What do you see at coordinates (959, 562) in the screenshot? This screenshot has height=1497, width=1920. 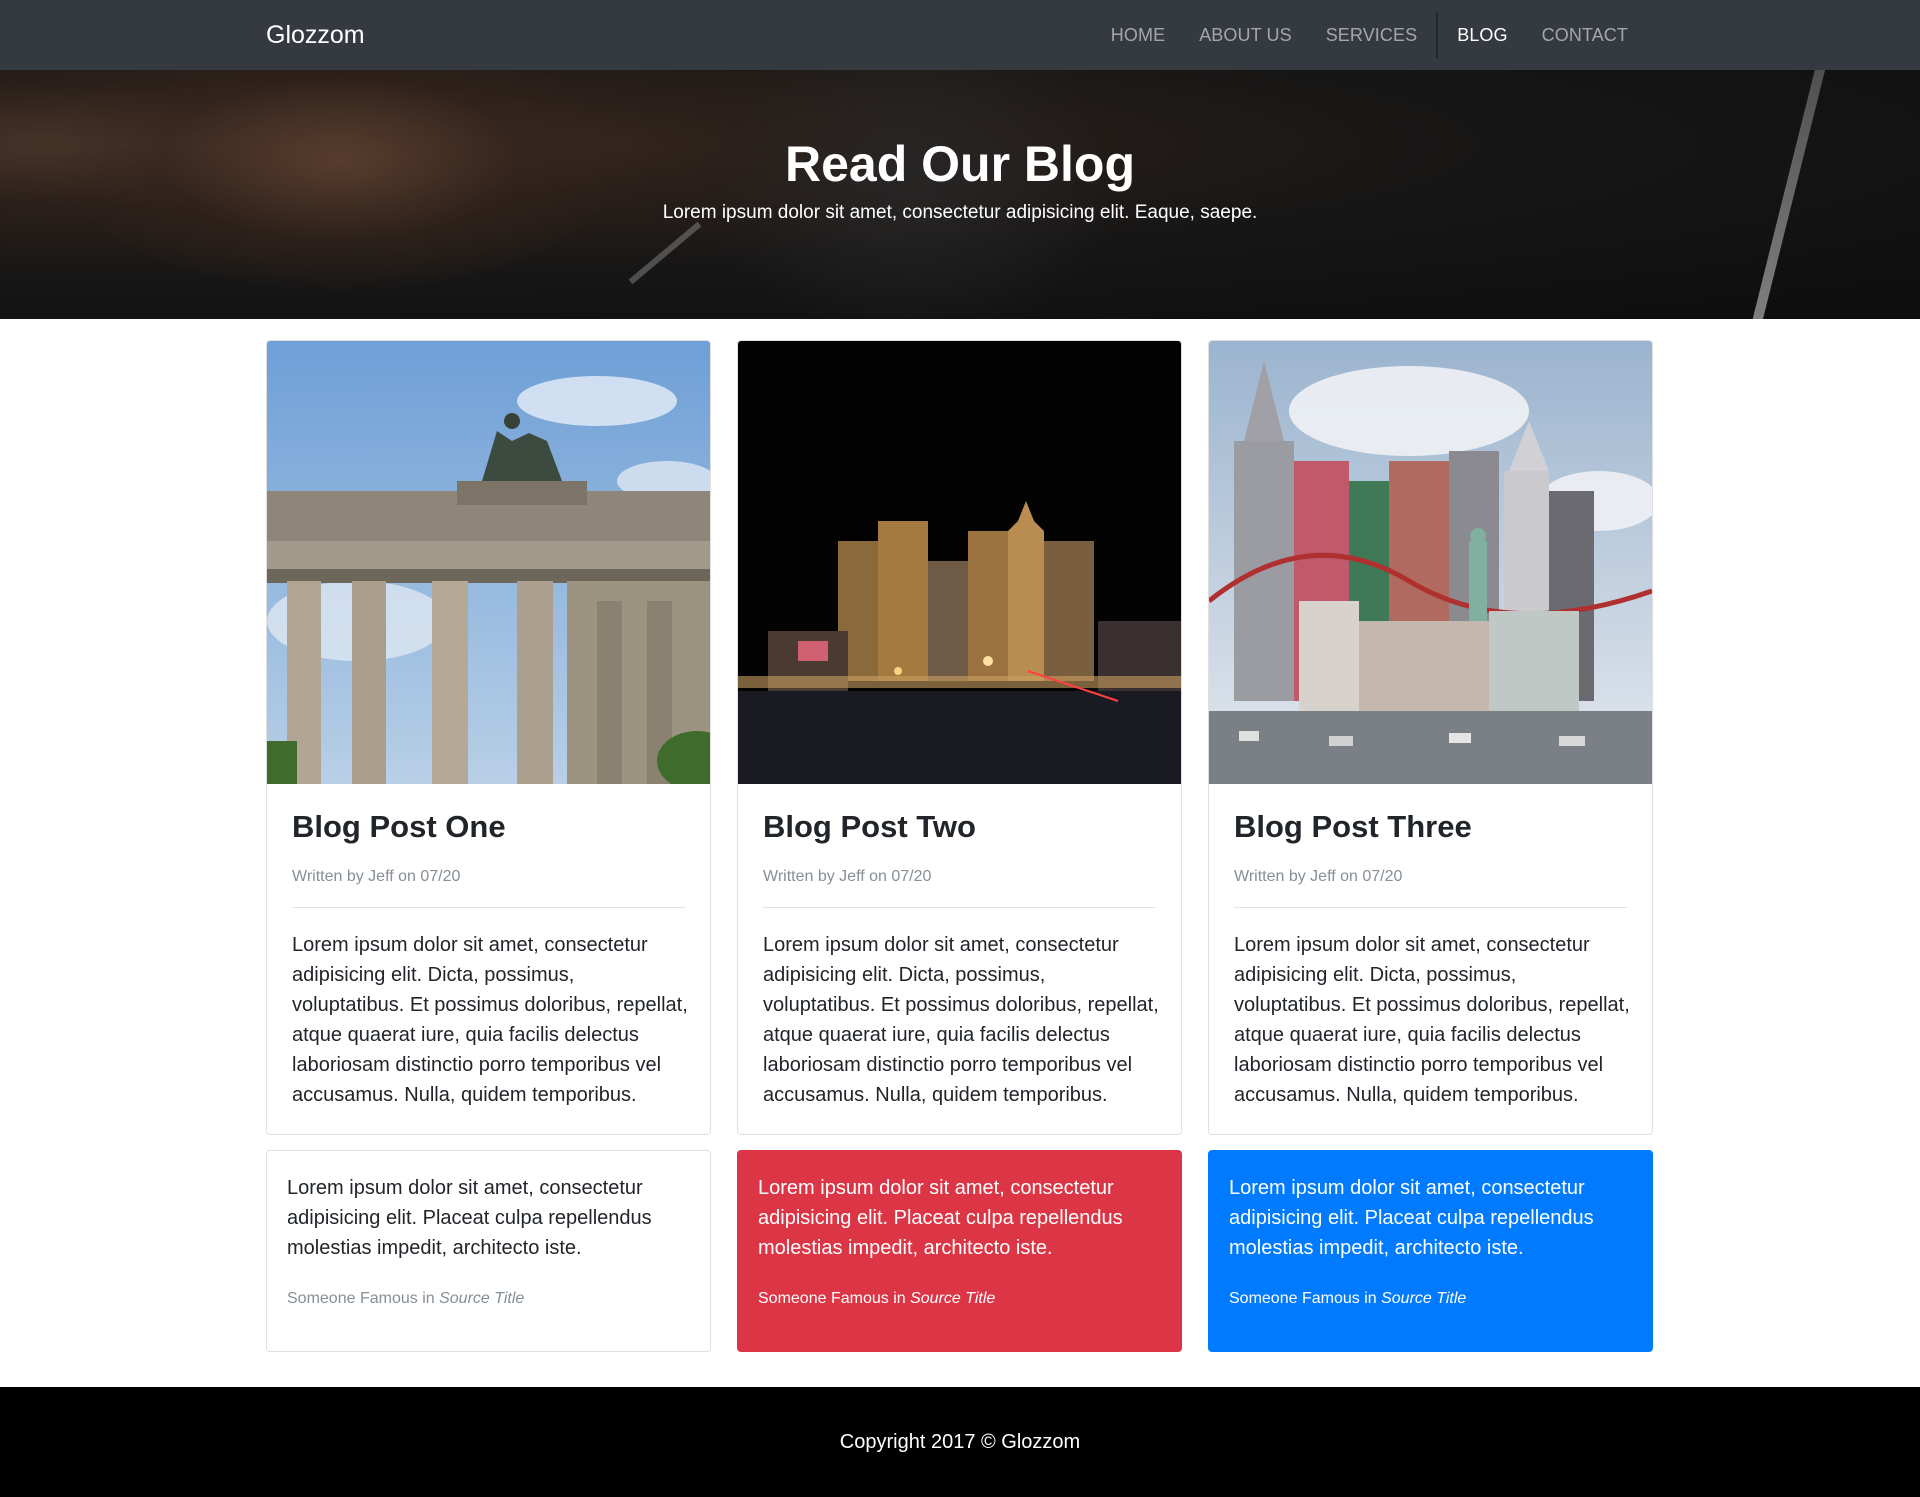 I see `las-vegas-night-photo` at bounding box center [959, 562].